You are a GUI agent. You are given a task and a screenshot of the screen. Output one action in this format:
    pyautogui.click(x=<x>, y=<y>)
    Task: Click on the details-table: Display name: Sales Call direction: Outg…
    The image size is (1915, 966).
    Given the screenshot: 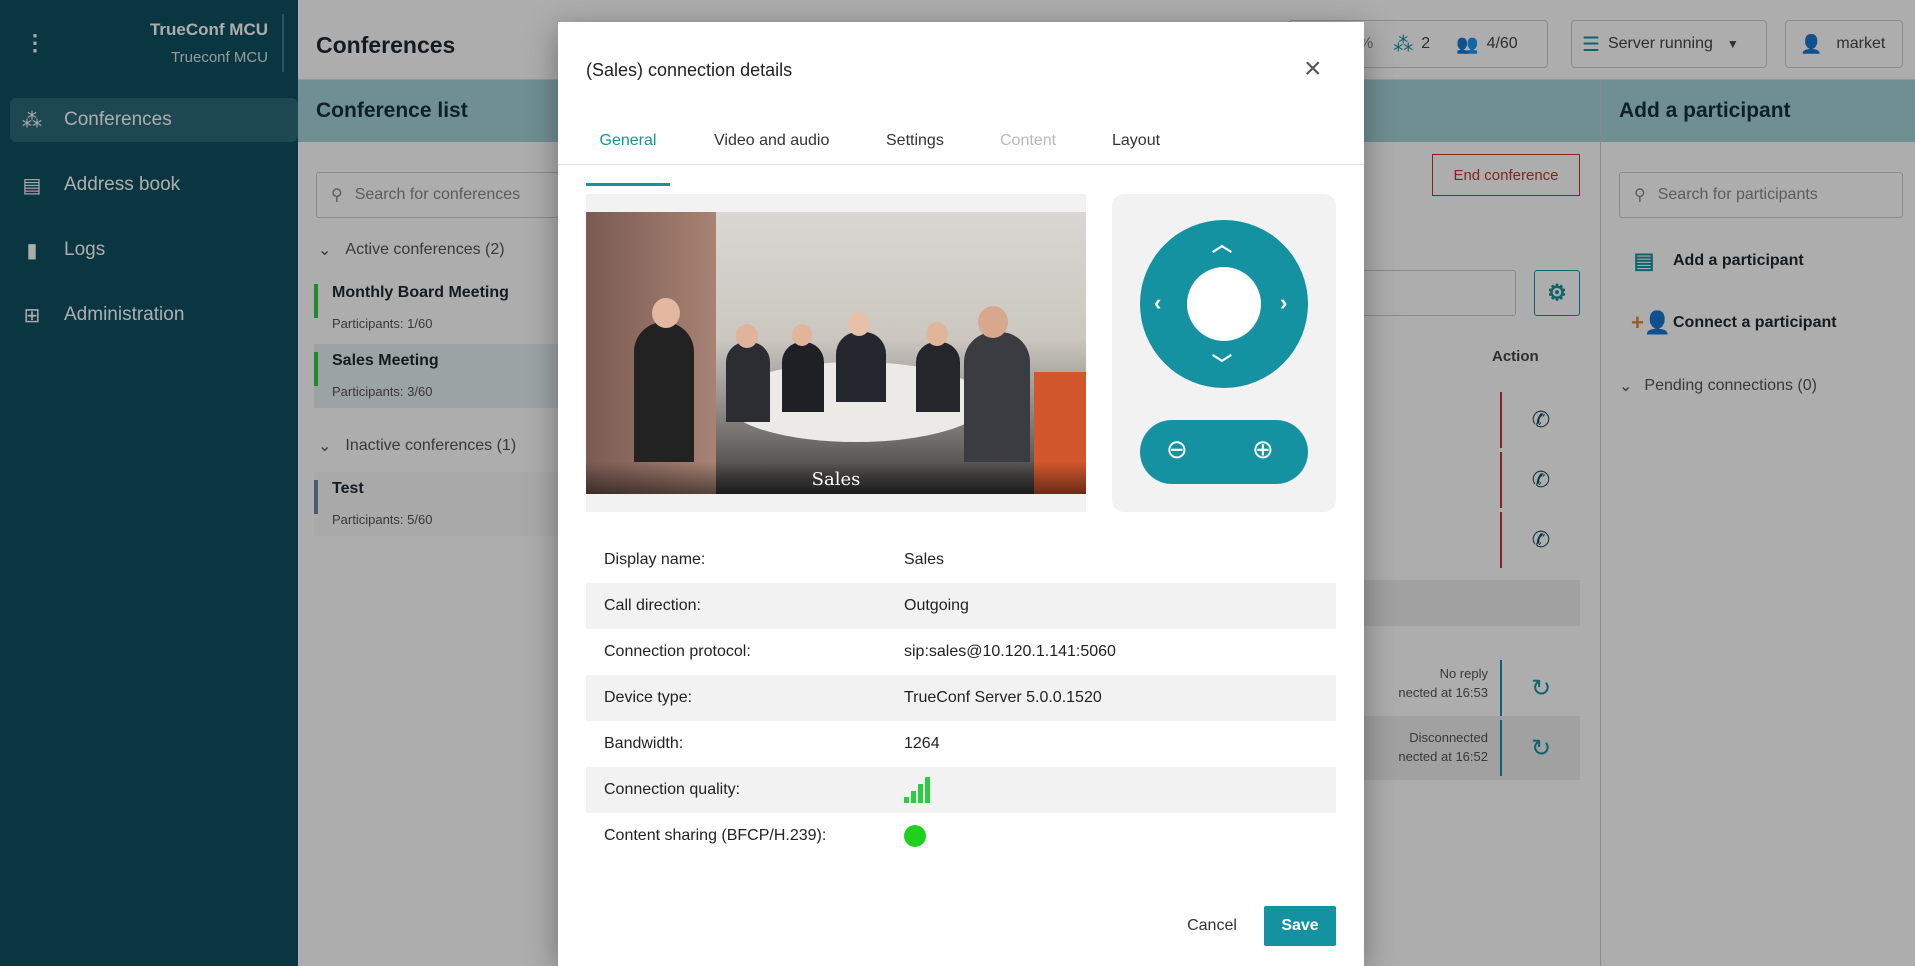 What is the action you would take?
    pyautogui.click(x=961, y=702)
    